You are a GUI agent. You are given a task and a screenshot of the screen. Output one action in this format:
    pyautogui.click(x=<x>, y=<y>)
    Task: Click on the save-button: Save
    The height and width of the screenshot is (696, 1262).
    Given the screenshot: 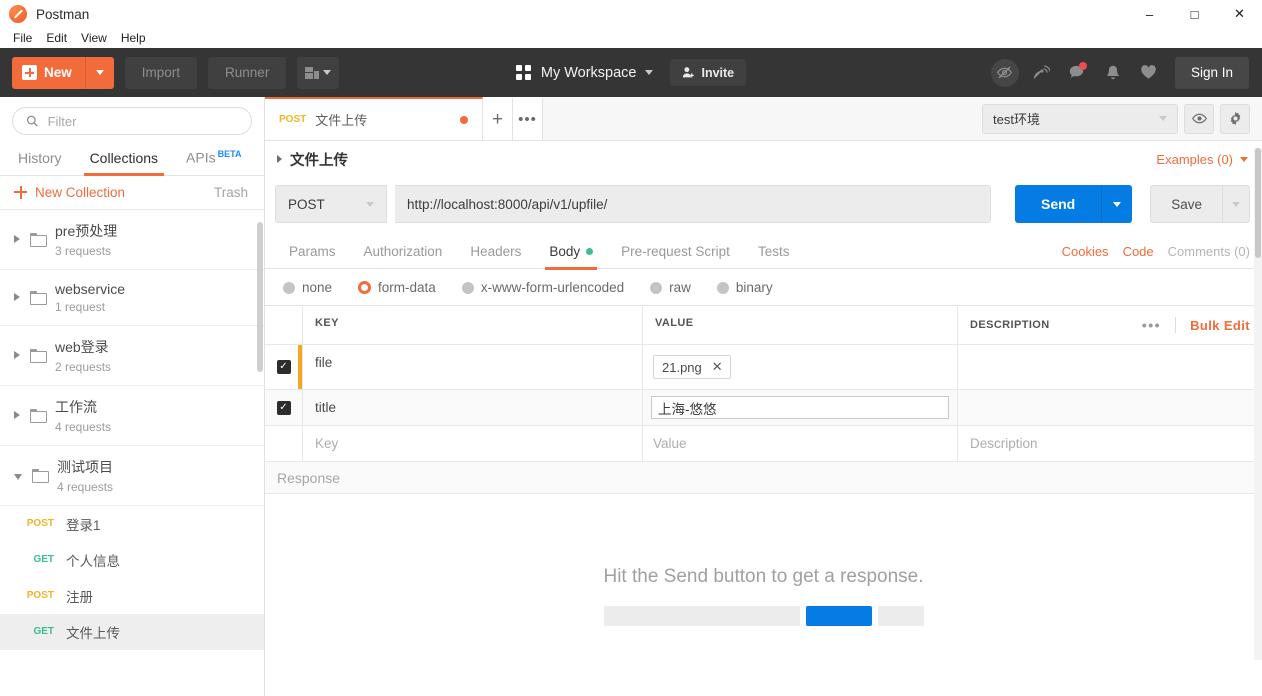 What is the action you would take?
    pyautogui.click(x=1186, y=204)
    